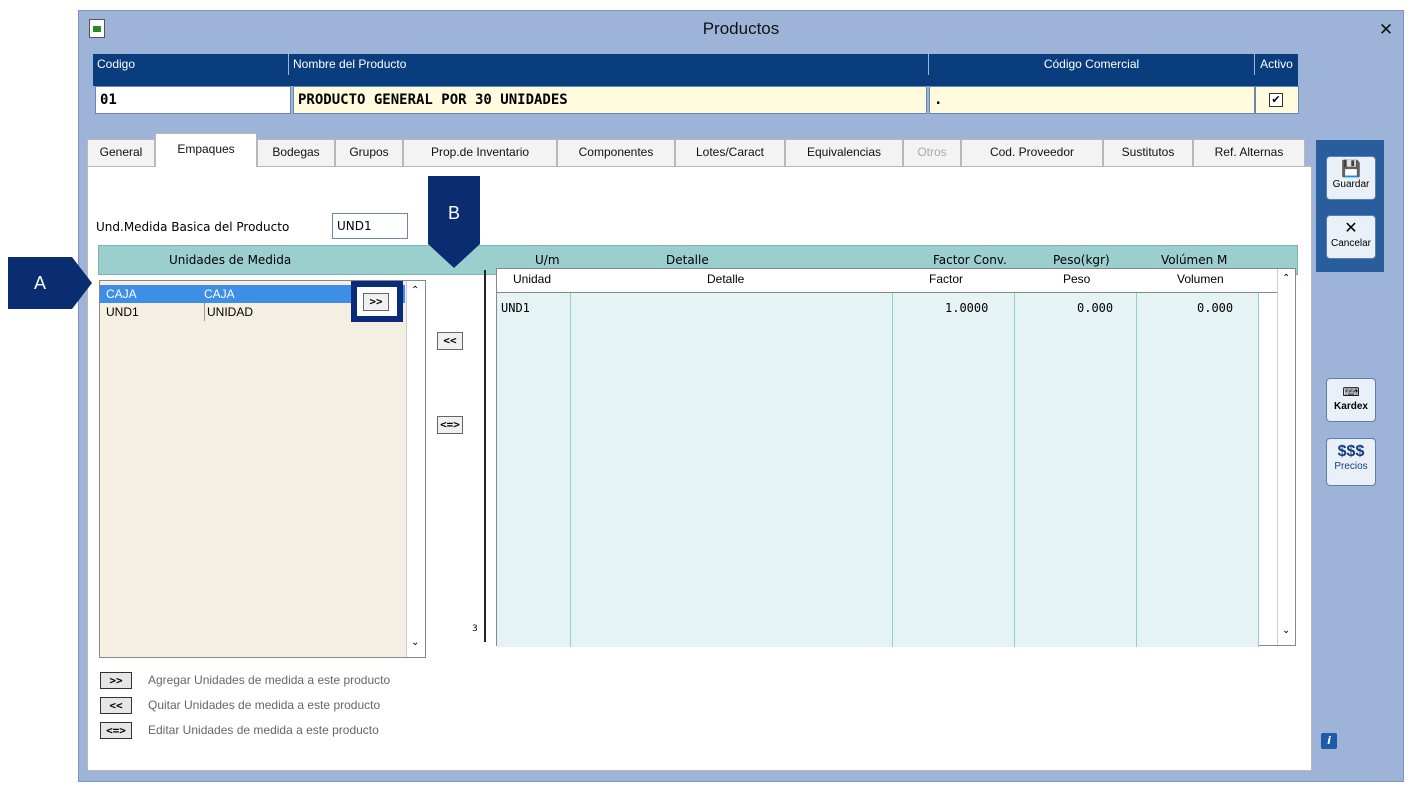 This screenshot has height=788, width=1412. Describe the element at coordinates (732, 470) in the screenshot. I see `grid-col-detalle` at that location.